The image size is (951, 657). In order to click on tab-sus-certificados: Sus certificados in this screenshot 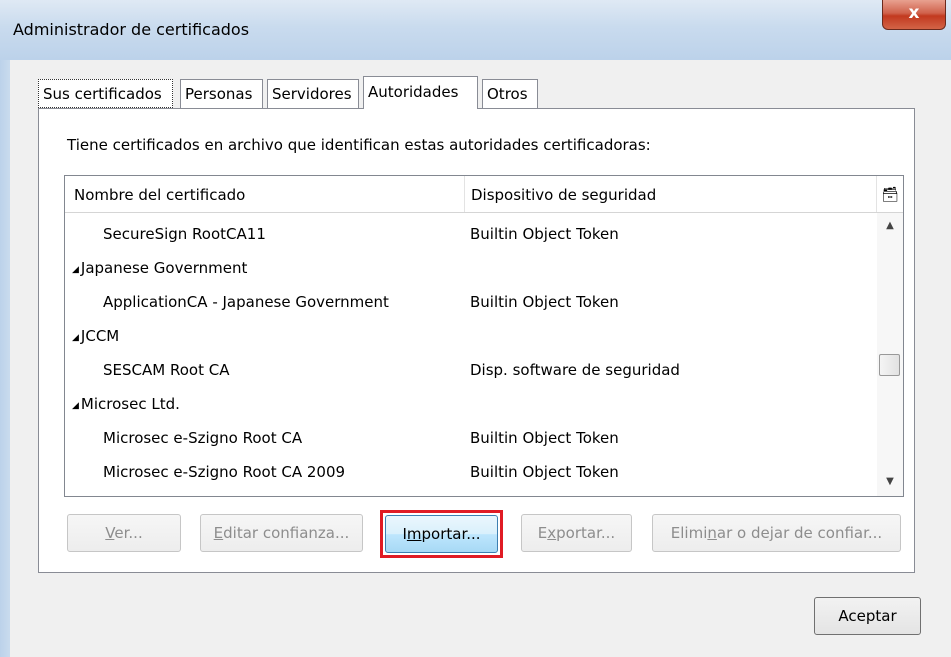, I will do `click(105, 93)`.